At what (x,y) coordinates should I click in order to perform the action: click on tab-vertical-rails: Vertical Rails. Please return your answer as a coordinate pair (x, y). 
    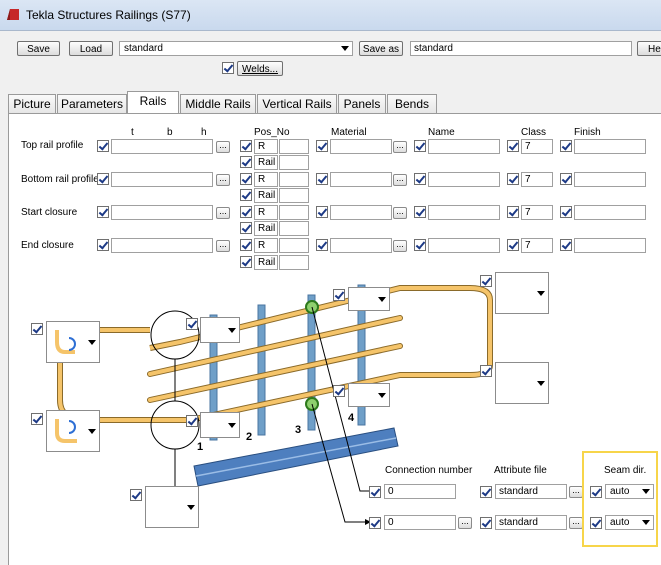
    Looking at the image, I should click on (297, 103).